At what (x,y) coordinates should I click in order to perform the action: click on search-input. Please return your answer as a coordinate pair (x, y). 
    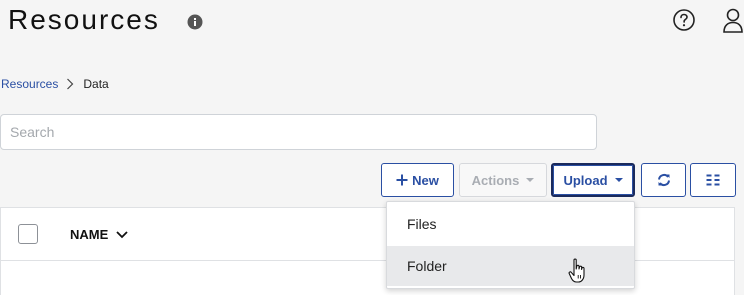
    Looking at the image, I should click on (298, 132).